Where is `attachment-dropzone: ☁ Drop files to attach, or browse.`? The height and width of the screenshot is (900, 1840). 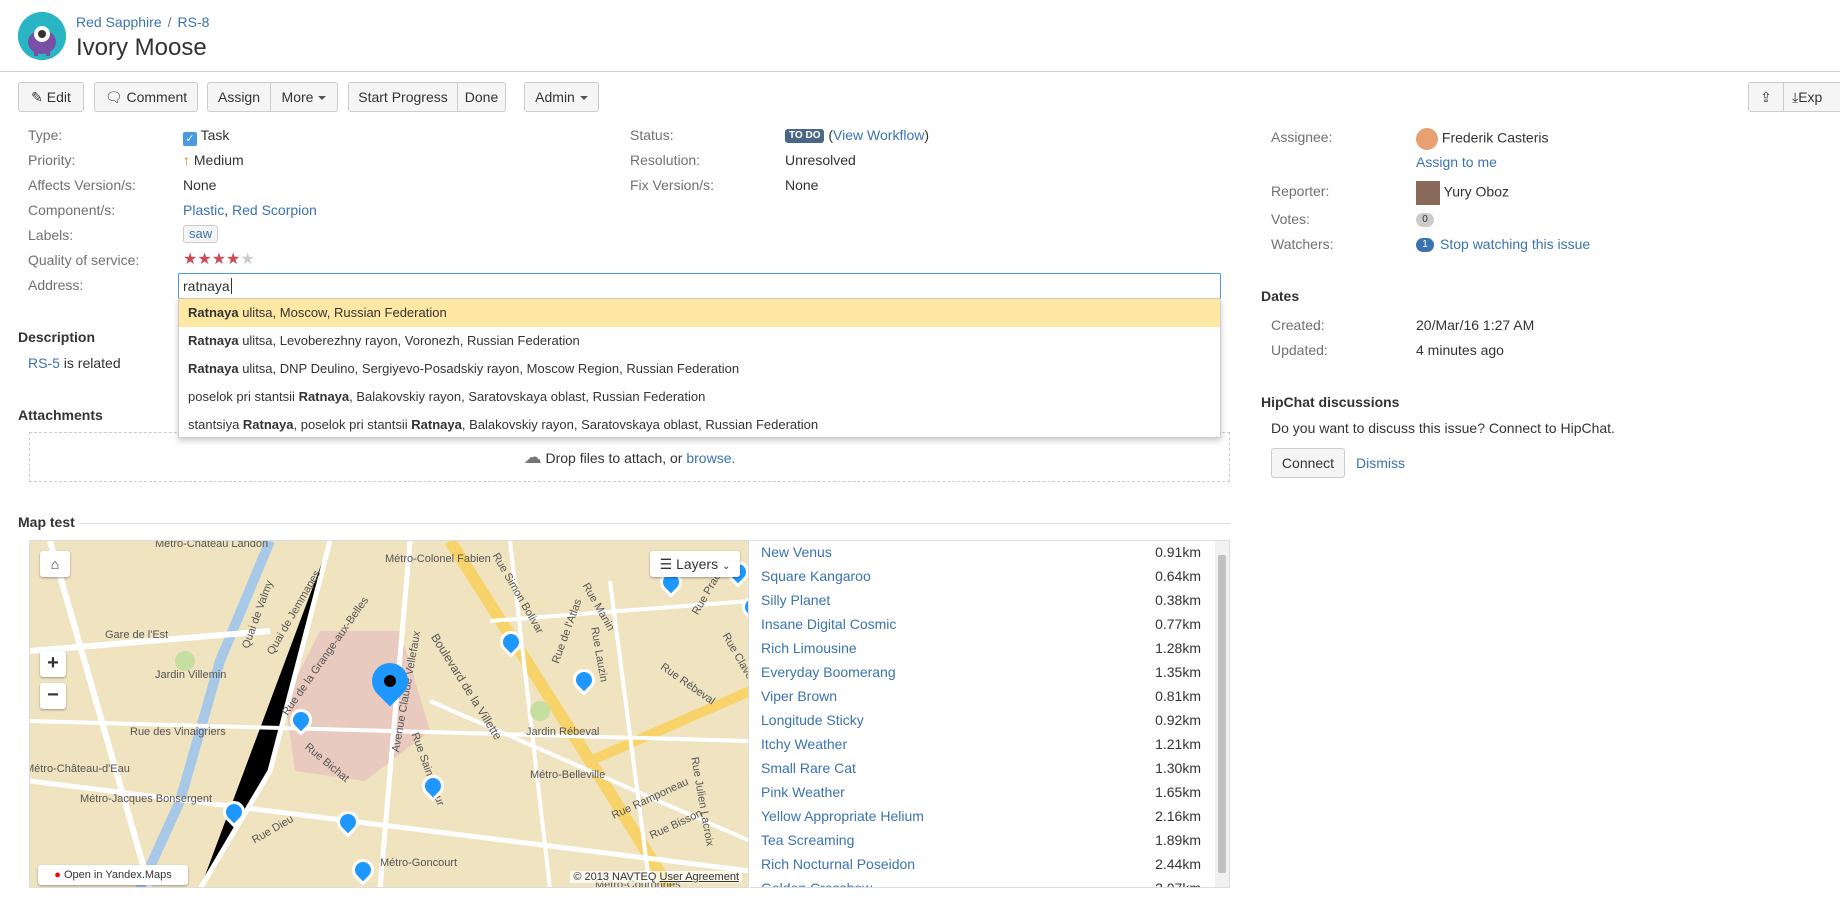
attachment-dropzone: ☁ Drop files to attach, or browse. is located at coordinates (629, 457).